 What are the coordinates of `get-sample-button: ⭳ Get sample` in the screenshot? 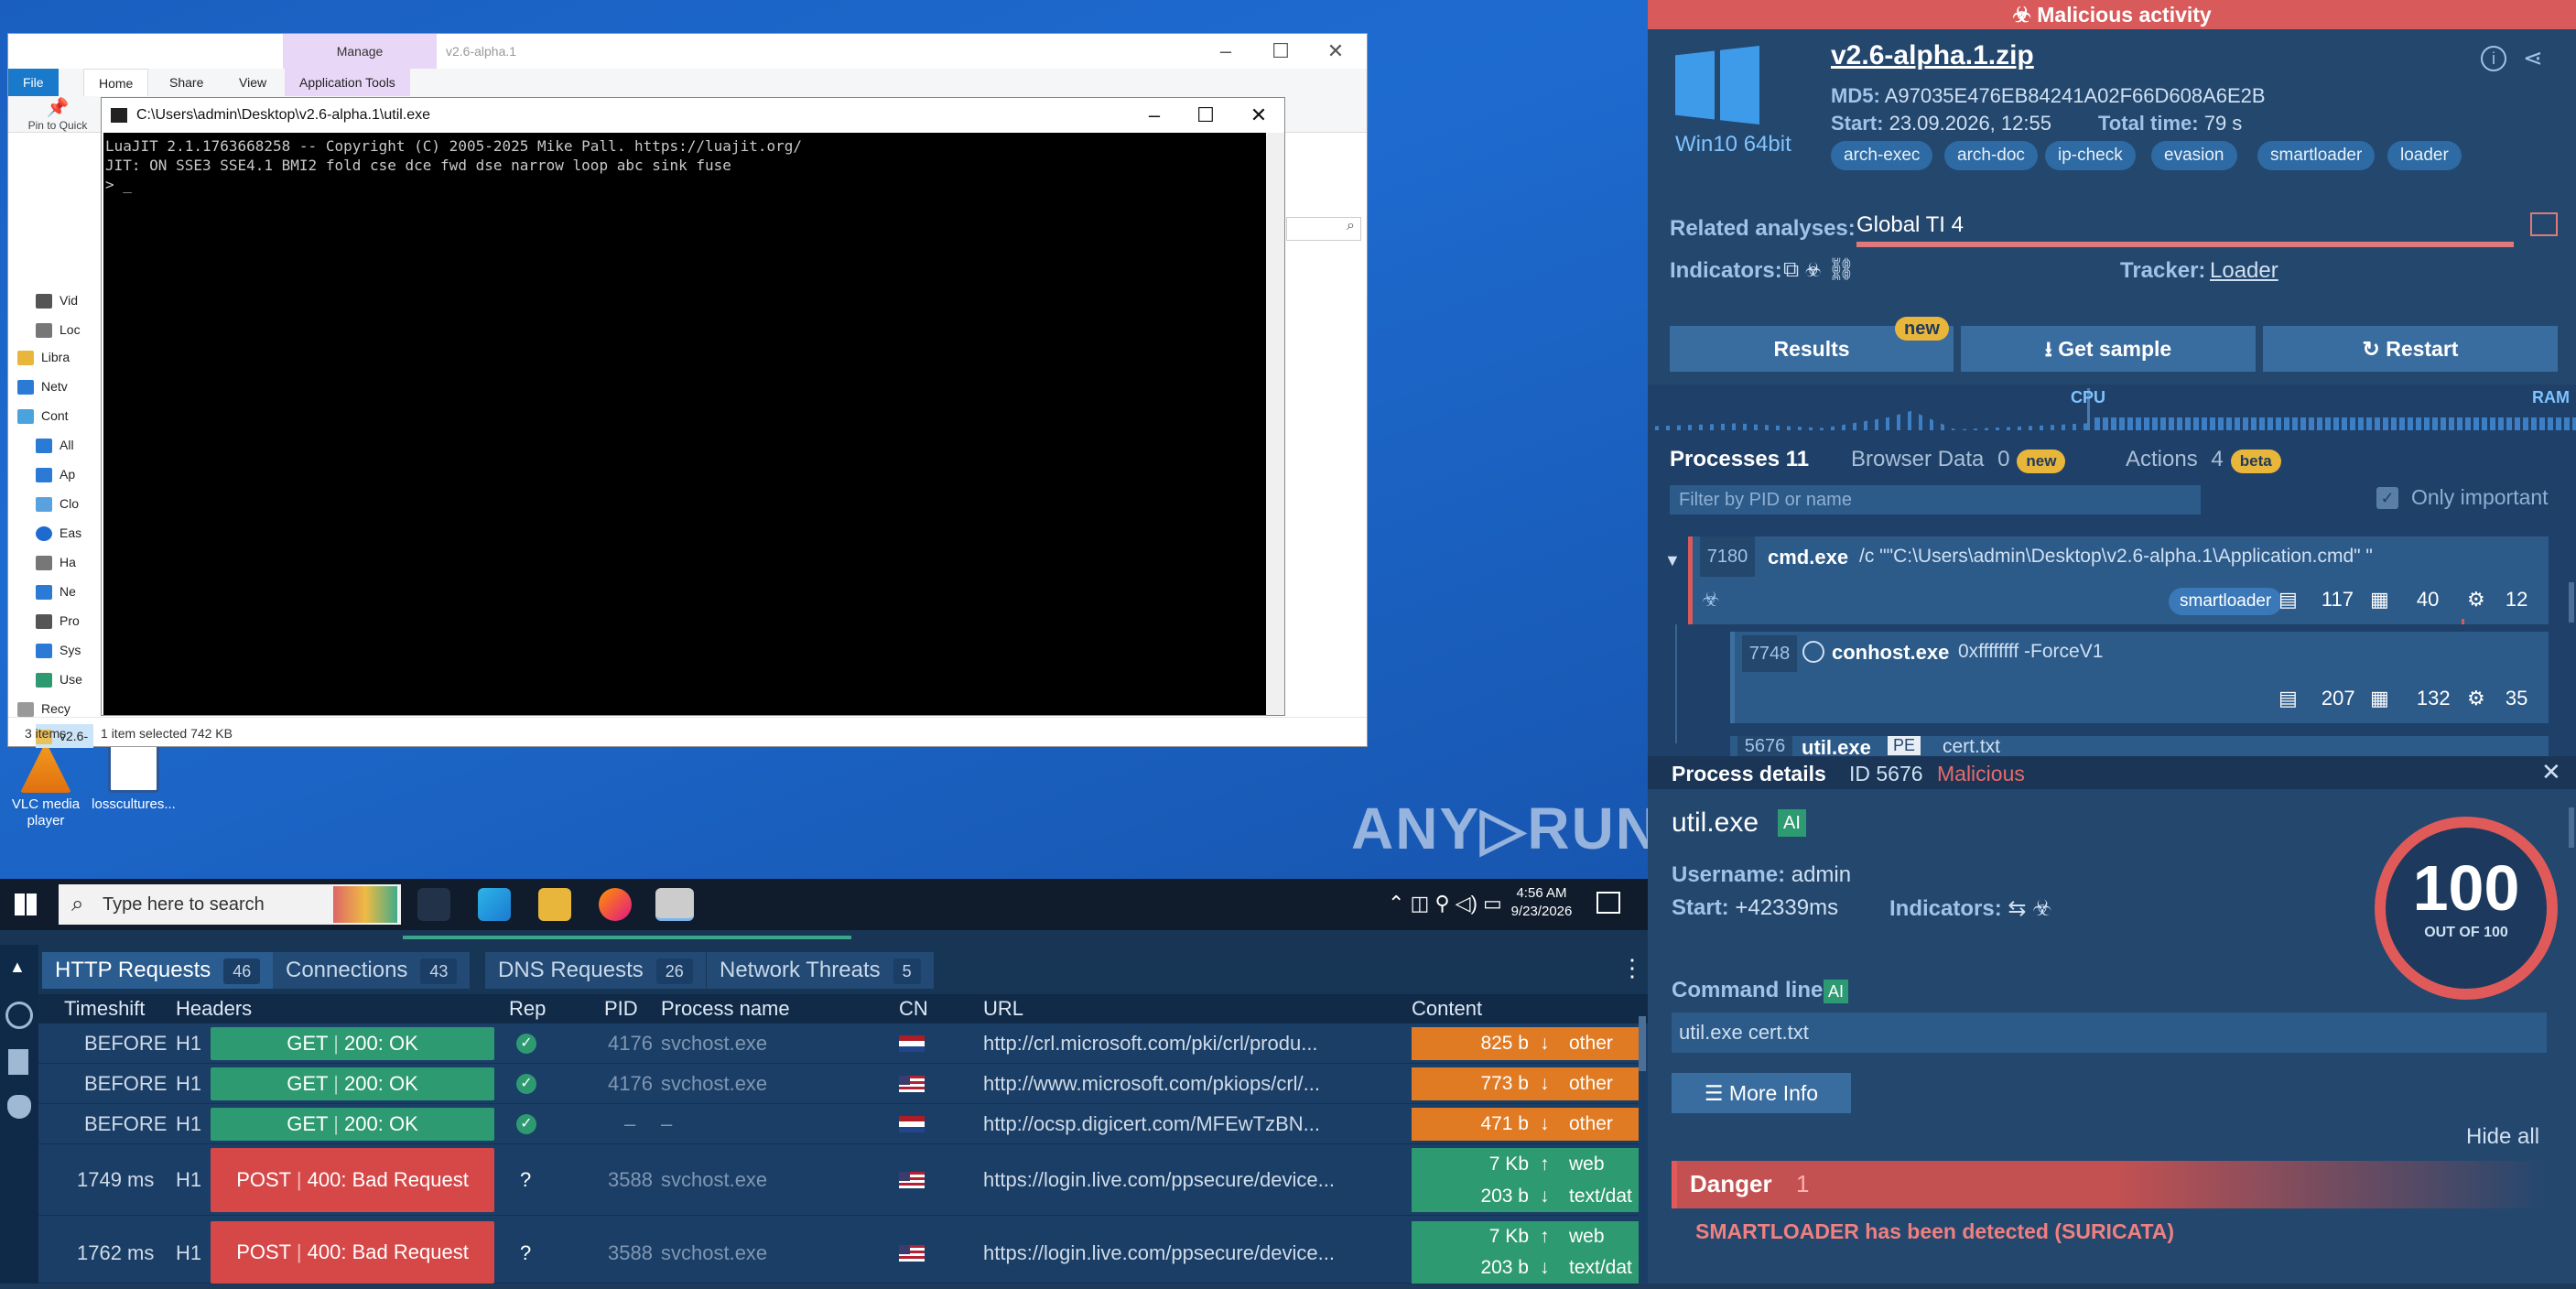 It's located at (2109, 349).